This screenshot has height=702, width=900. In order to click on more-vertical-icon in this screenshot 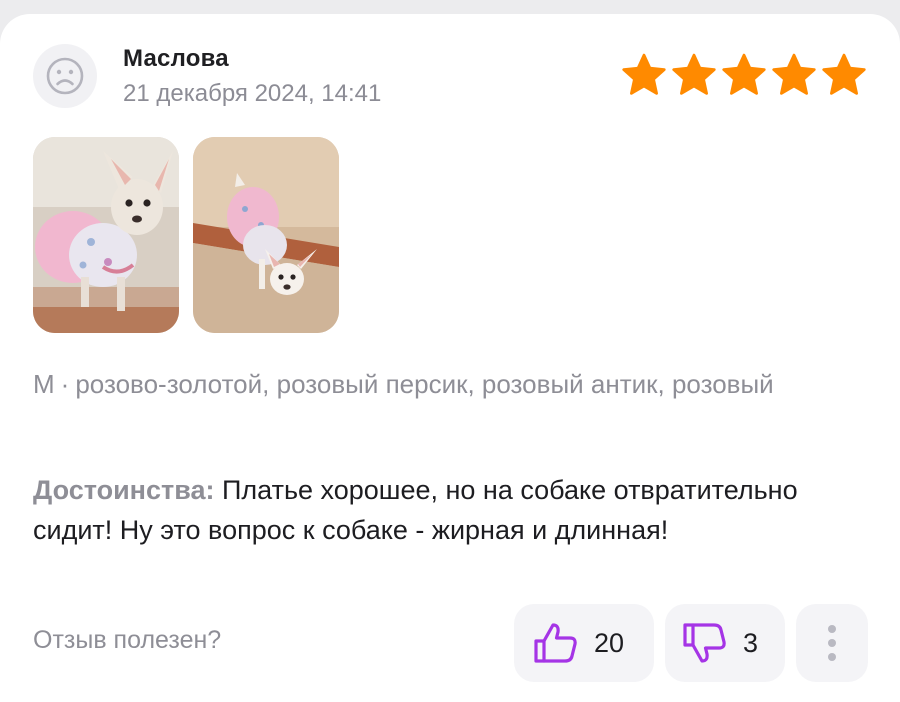, I will do `click(832, 643)`.